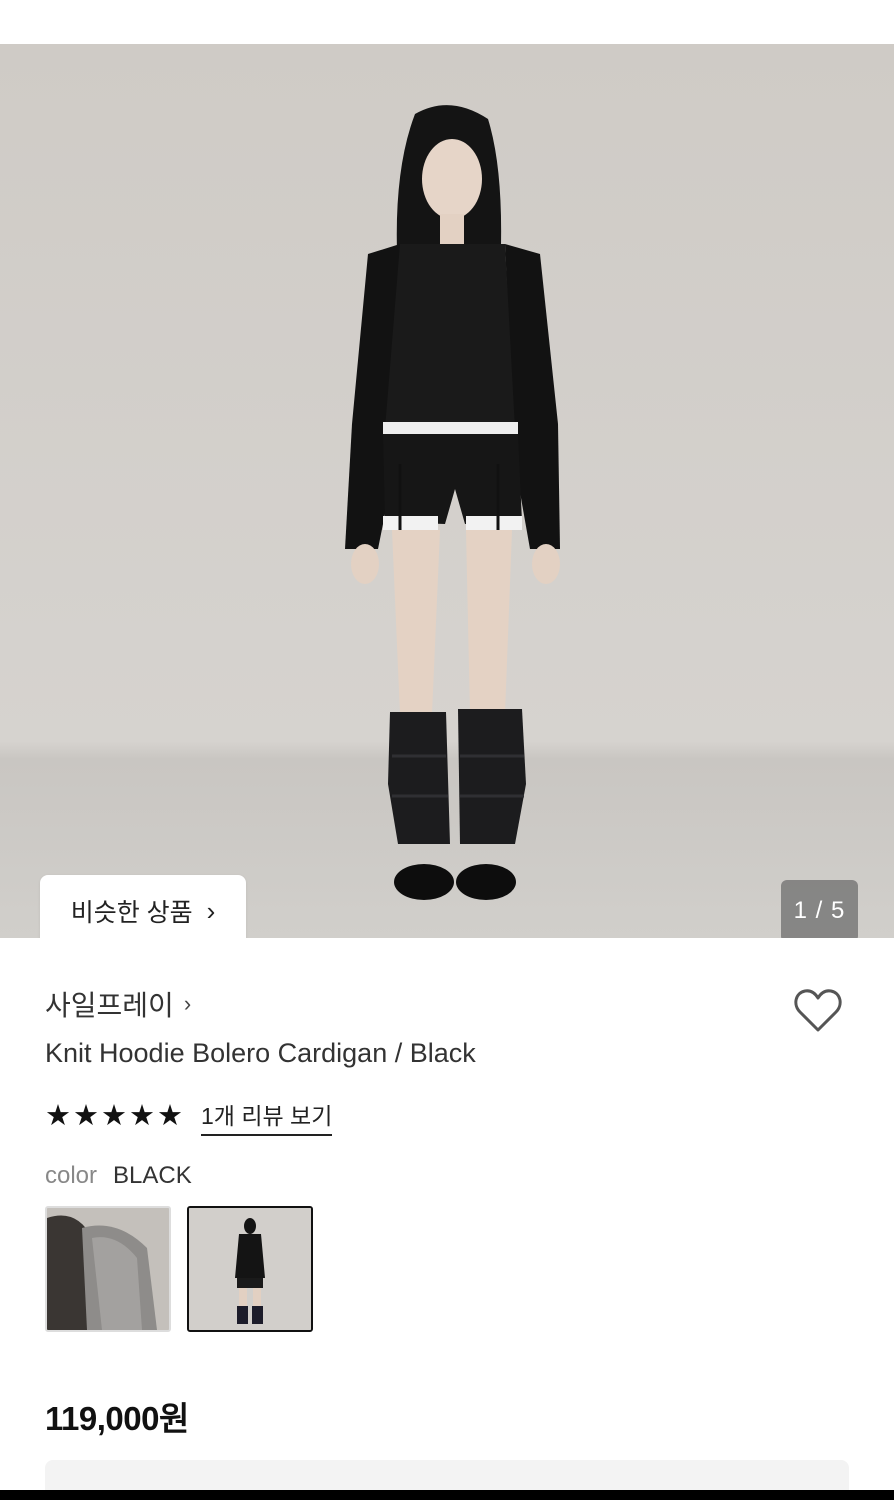 The width and height of the screenshot is (894, 1500). I want to click on heart-icon, so click(818, 1010).